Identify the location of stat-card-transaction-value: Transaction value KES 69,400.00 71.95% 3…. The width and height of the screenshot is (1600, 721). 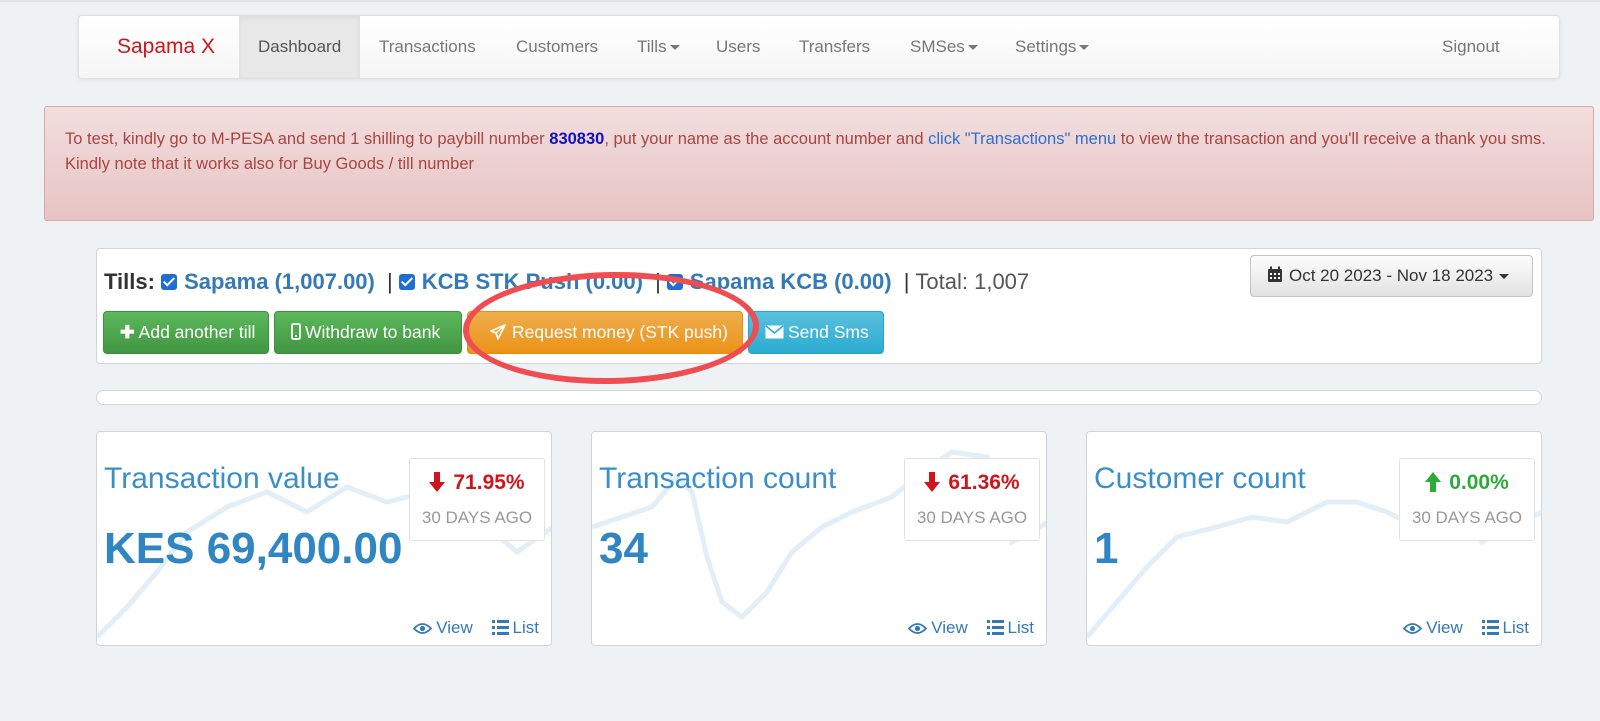
(324, 538).